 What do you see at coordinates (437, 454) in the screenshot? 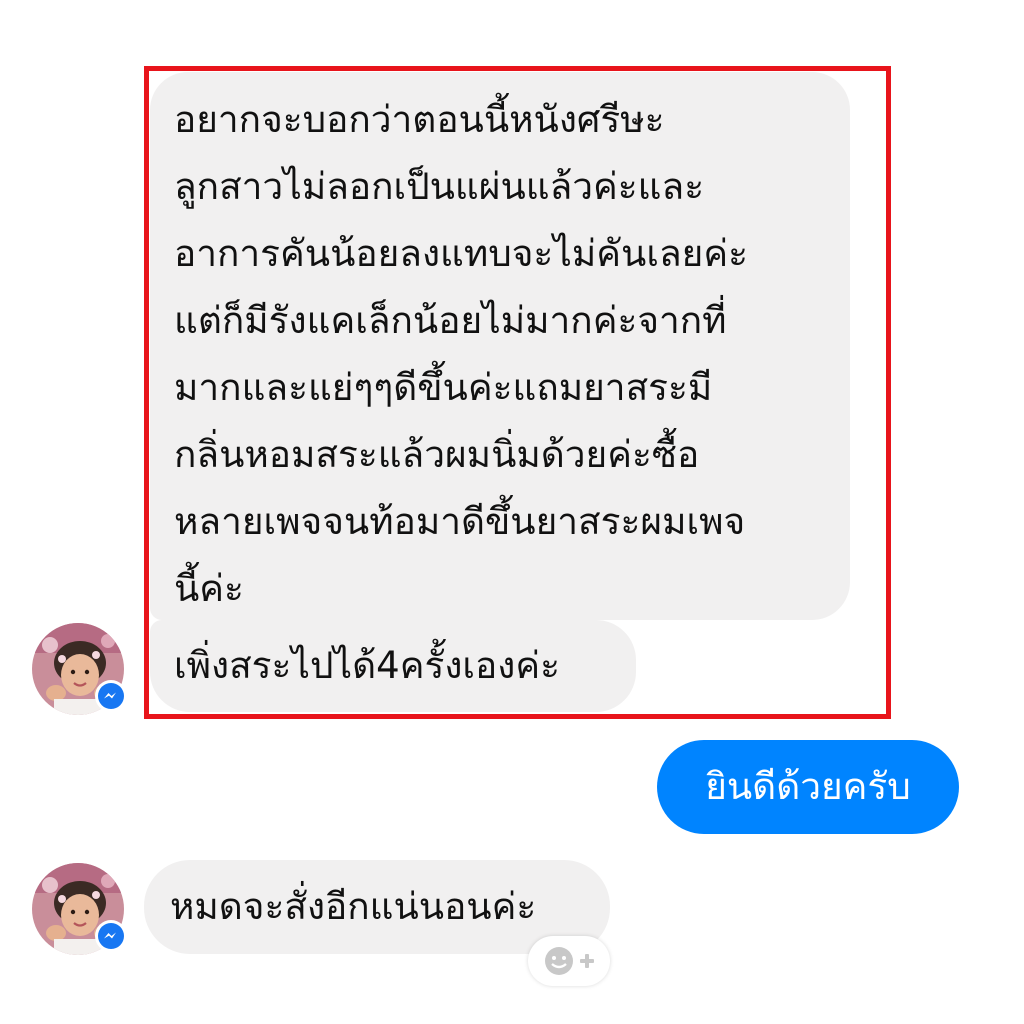
I see `message-line: กลิ่นหอมสระแล้วผมนิ่มด้วยค่ะซื้อ` at bounding box center [437, 454].